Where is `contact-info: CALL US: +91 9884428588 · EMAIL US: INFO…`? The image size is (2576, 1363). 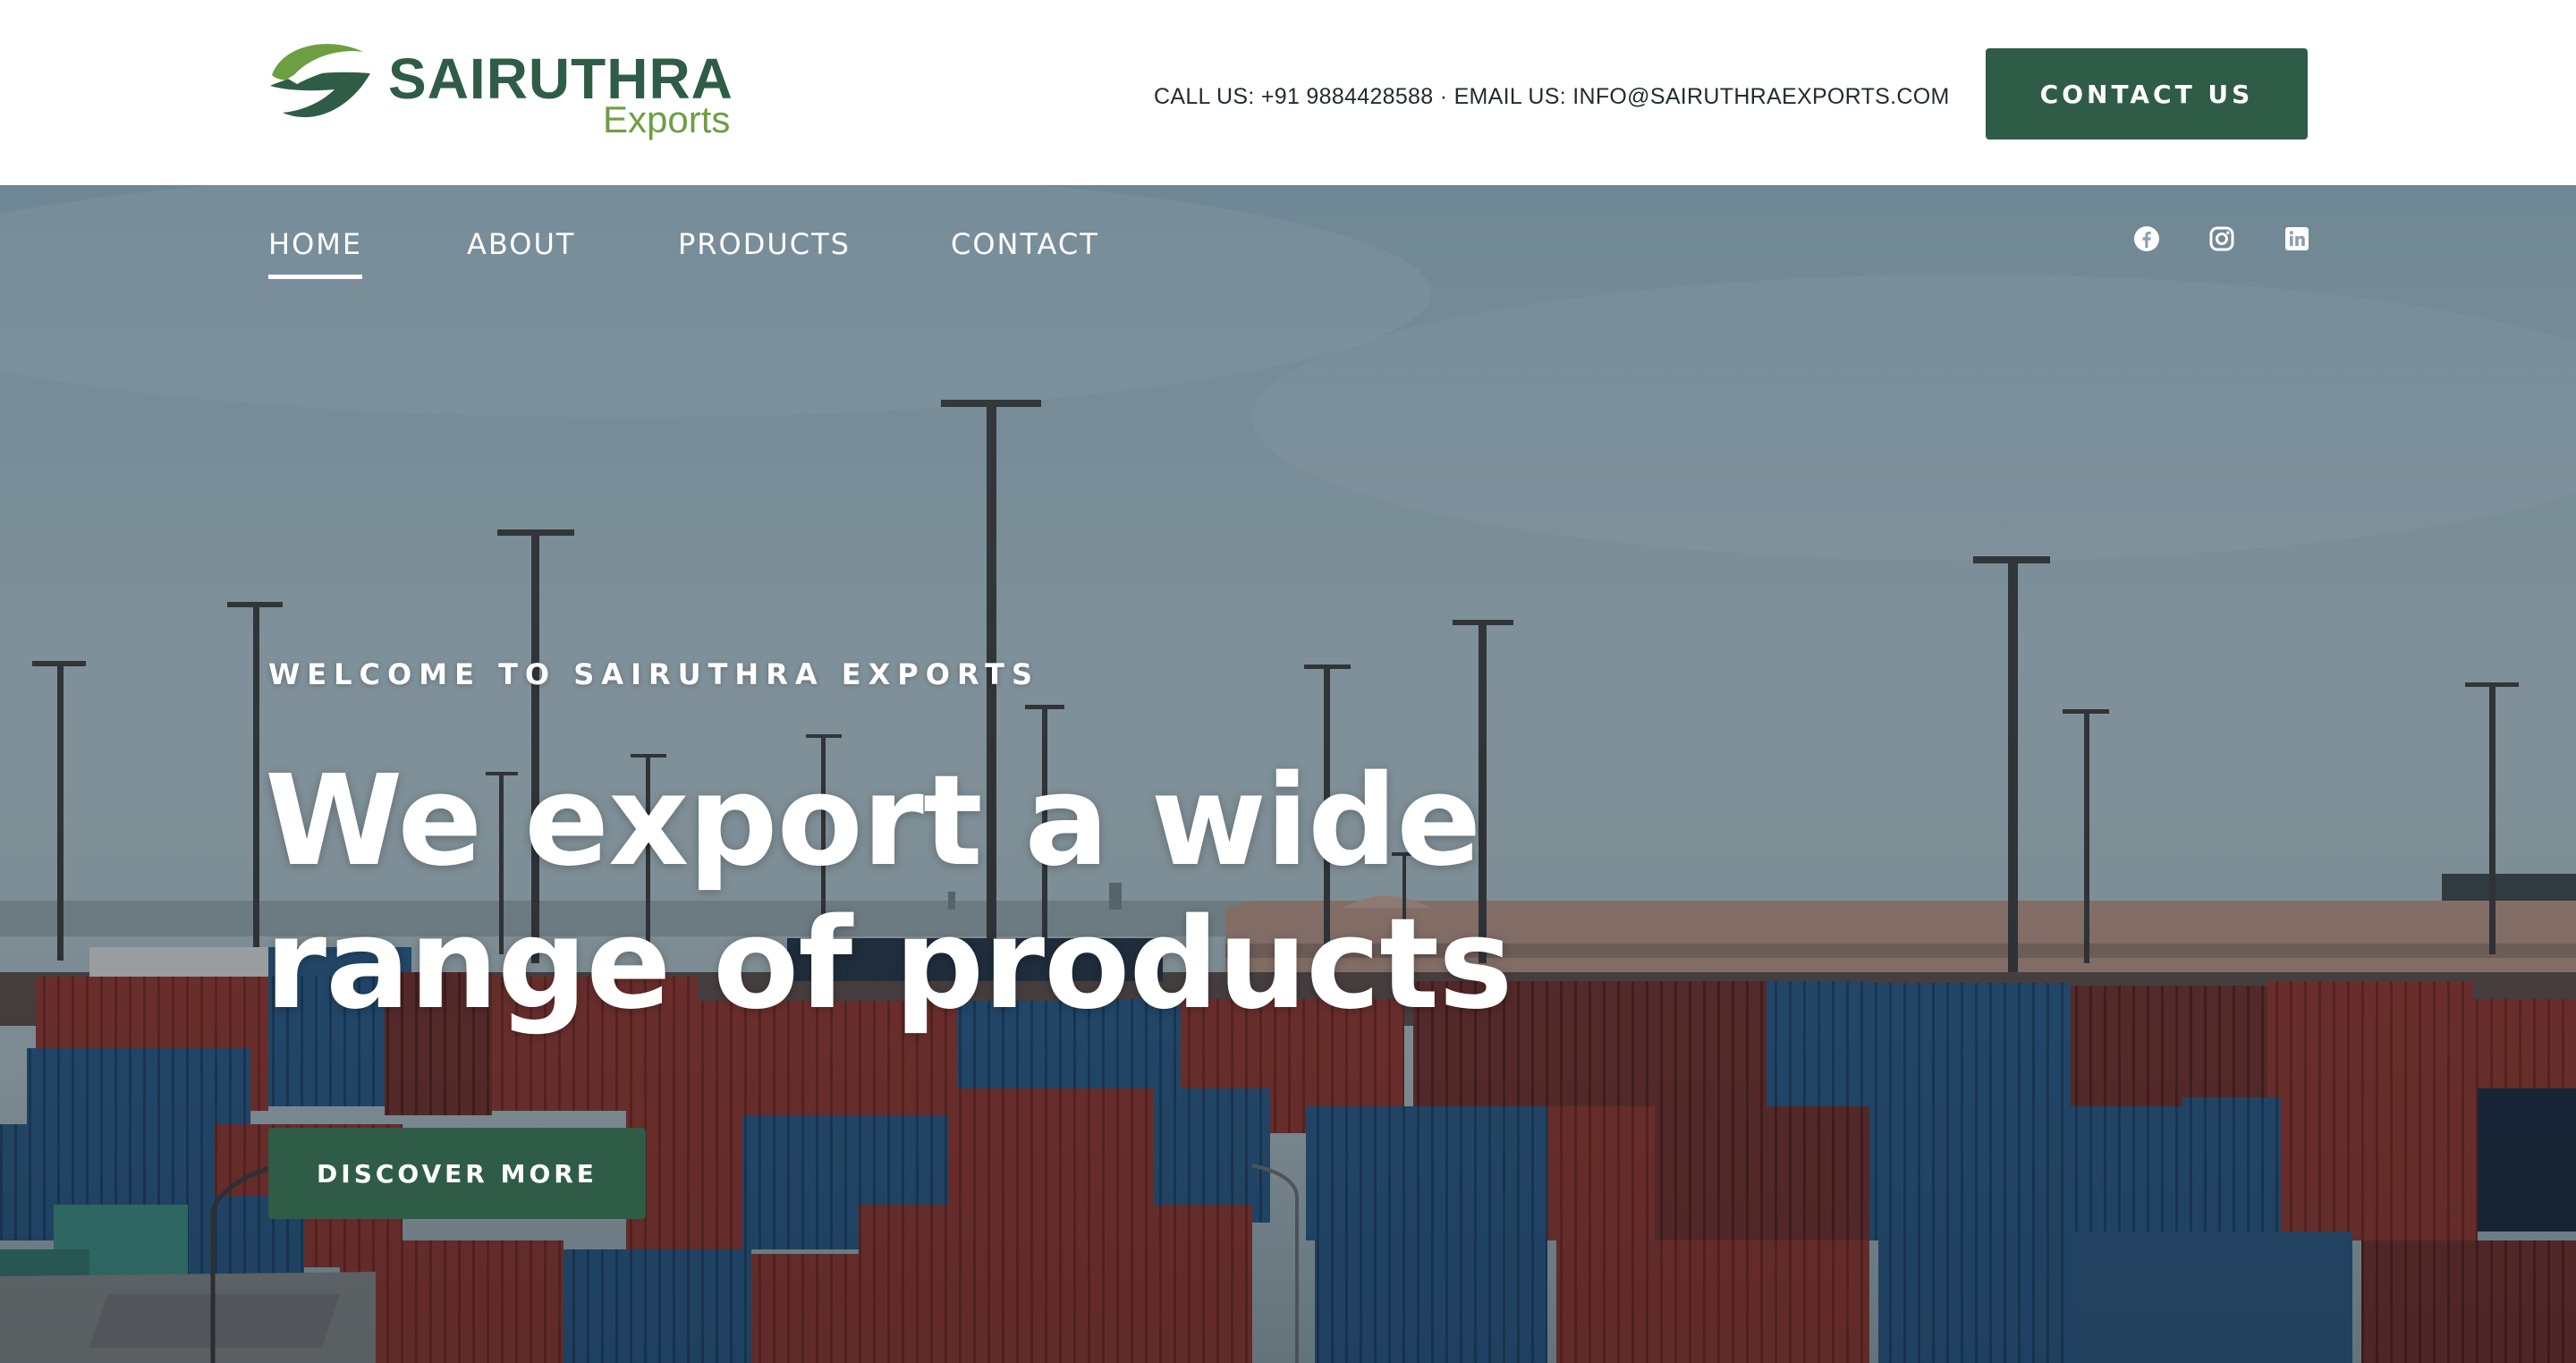
contact-info: CALL US: +91 9884428588 · EMAIL US: INFO… is located at coordinates (1552, 97).